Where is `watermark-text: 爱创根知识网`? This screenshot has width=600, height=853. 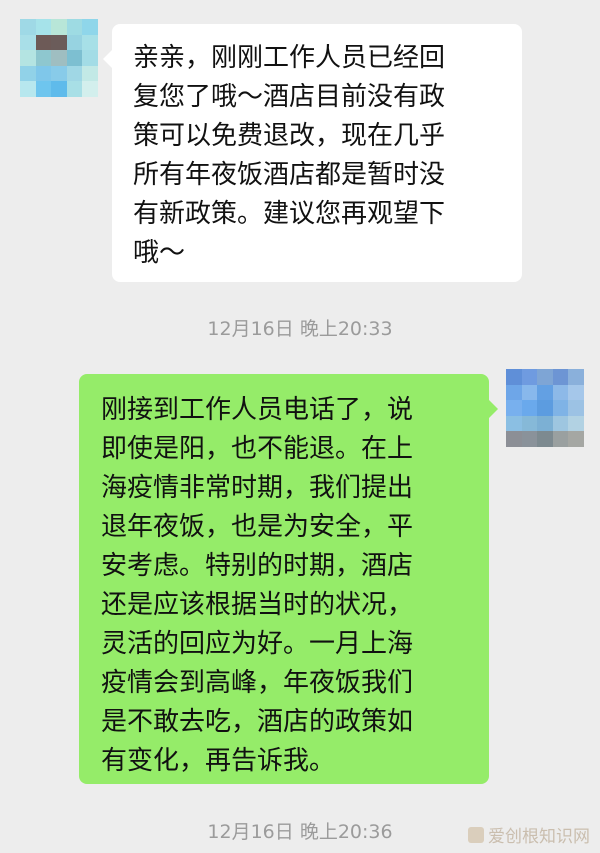 watermark-text: 爱创根知识网 is located at coordinates (539, 837).